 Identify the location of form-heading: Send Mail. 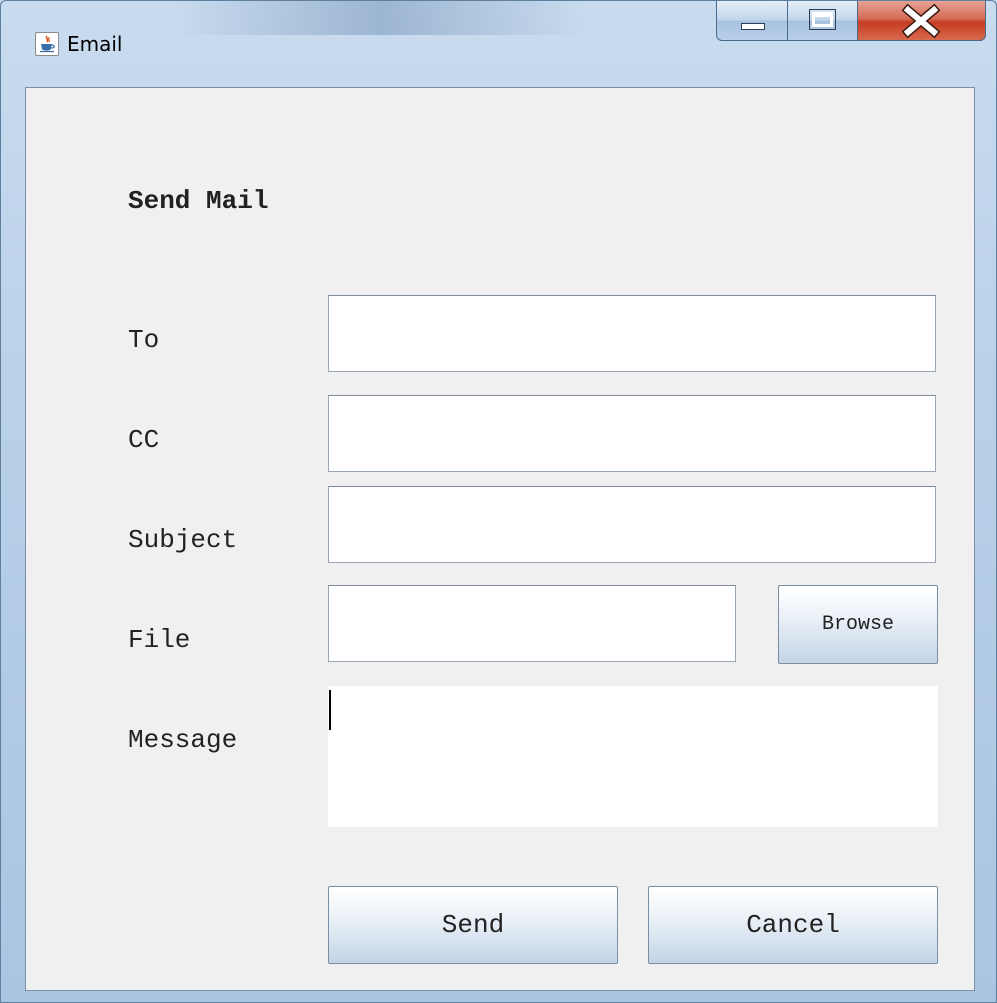
(198, 201).